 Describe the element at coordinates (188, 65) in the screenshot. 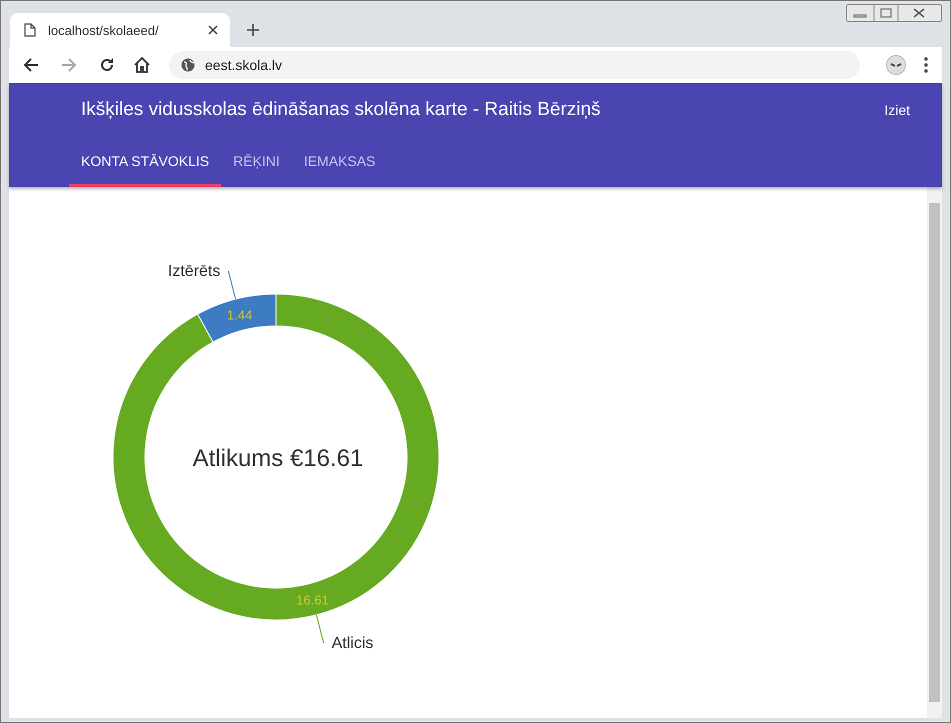

I see `globe-icon` at that location.